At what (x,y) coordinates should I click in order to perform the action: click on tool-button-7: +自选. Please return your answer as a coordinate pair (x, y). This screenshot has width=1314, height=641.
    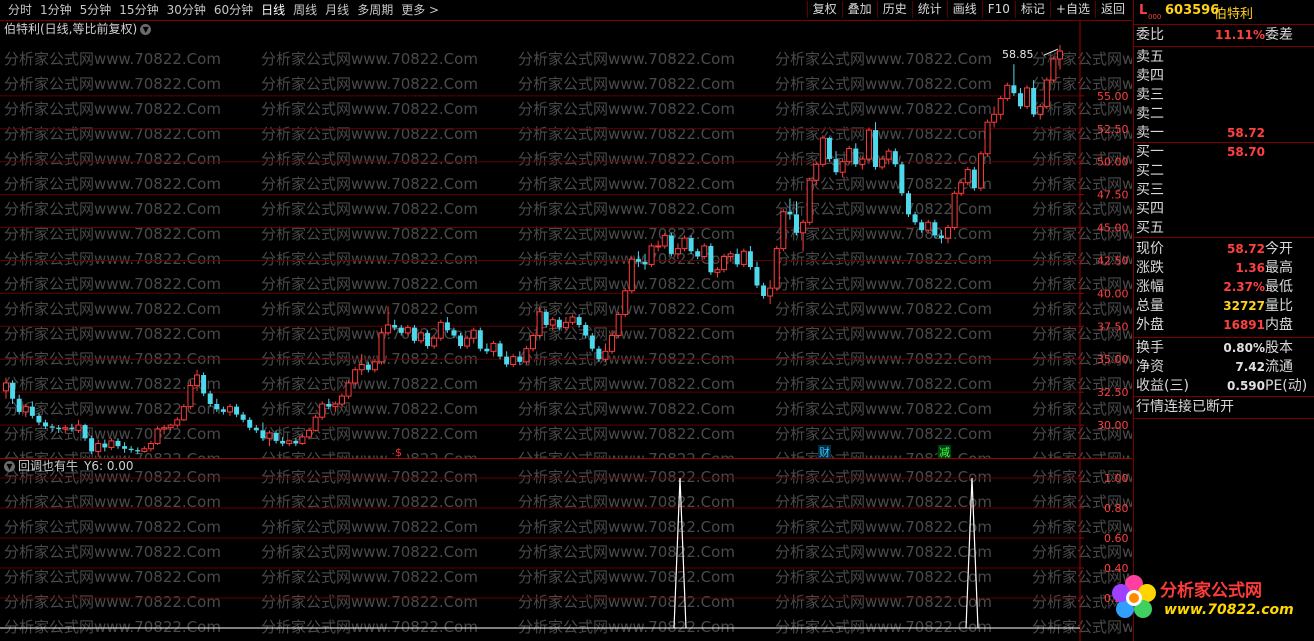
    Looking at the image, I should click on (1072, 9).